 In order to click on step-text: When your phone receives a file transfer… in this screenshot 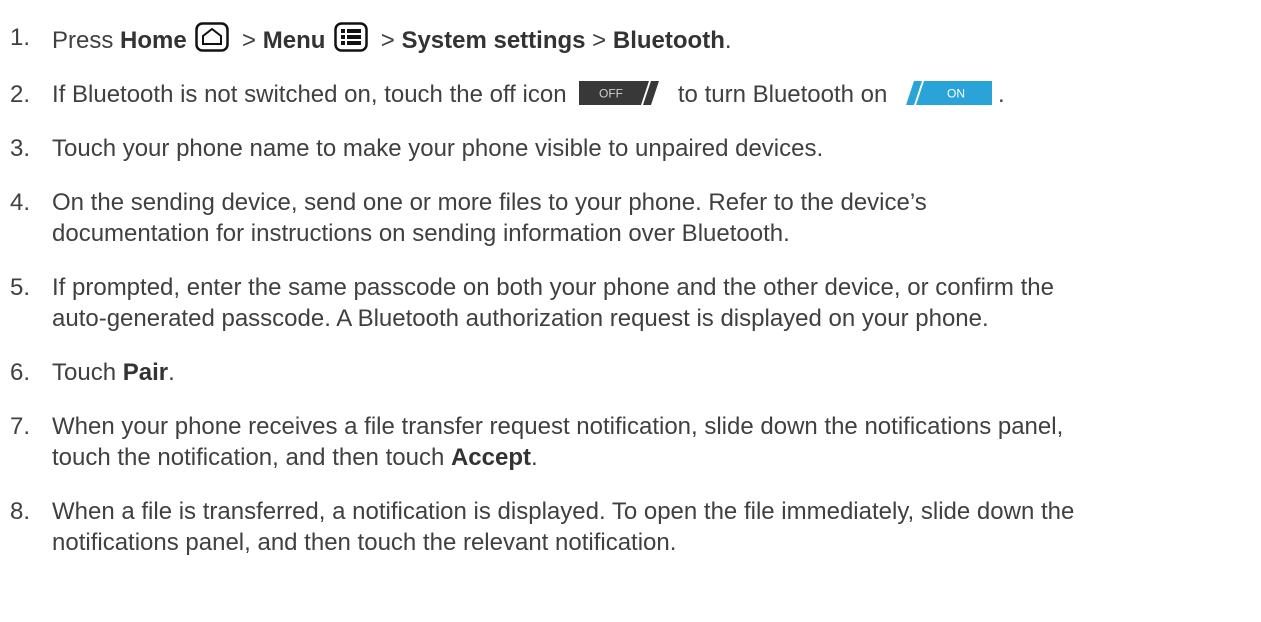, I will do `click(558, 426)`.